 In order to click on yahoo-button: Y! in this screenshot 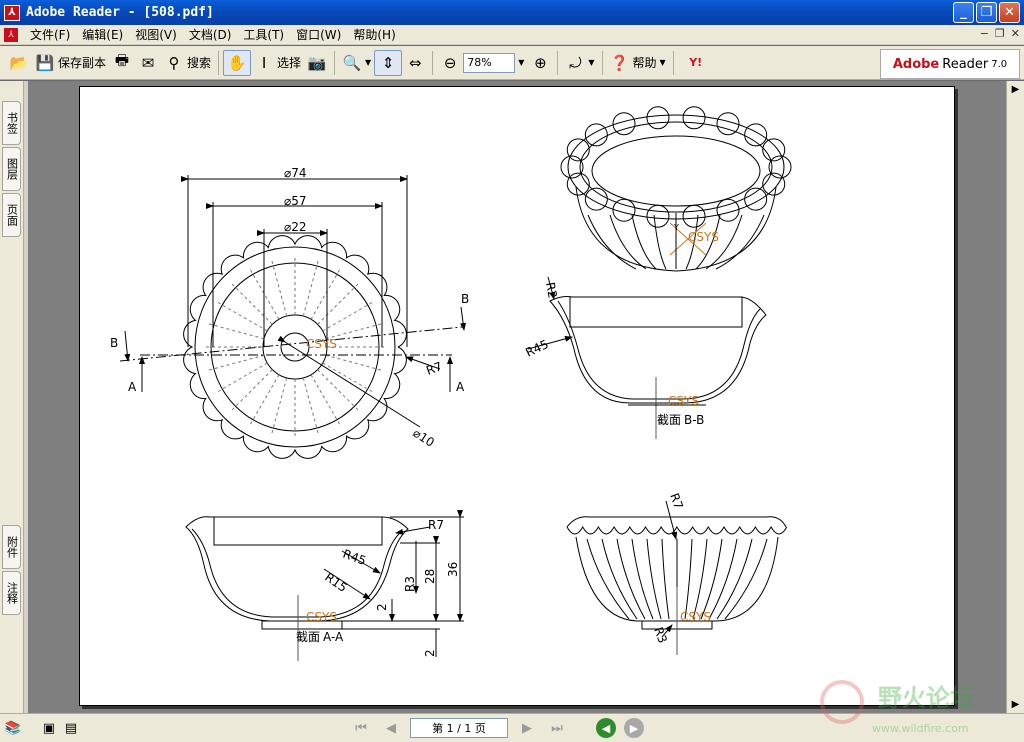, I will do `click(696, 63)`.